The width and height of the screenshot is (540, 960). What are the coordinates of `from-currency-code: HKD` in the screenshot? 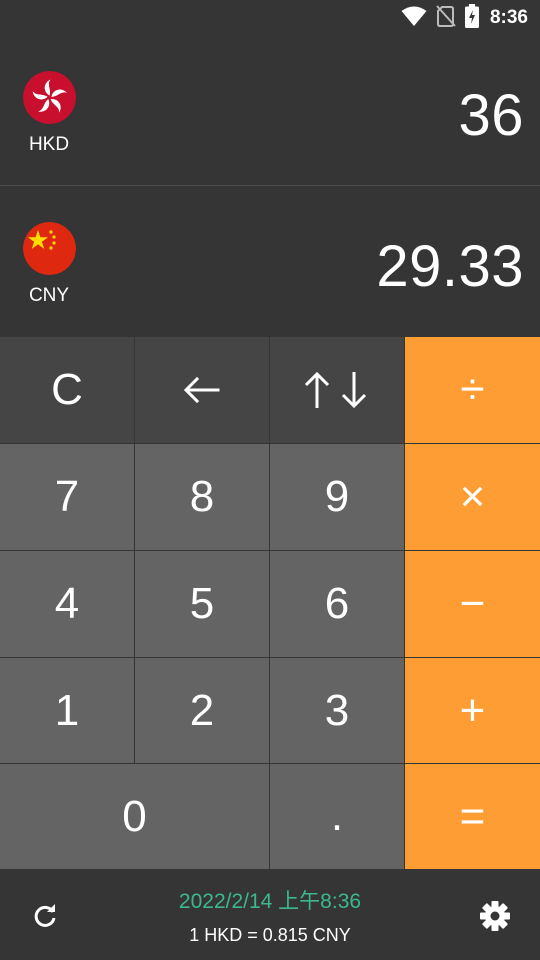 It's located at (49, 145).